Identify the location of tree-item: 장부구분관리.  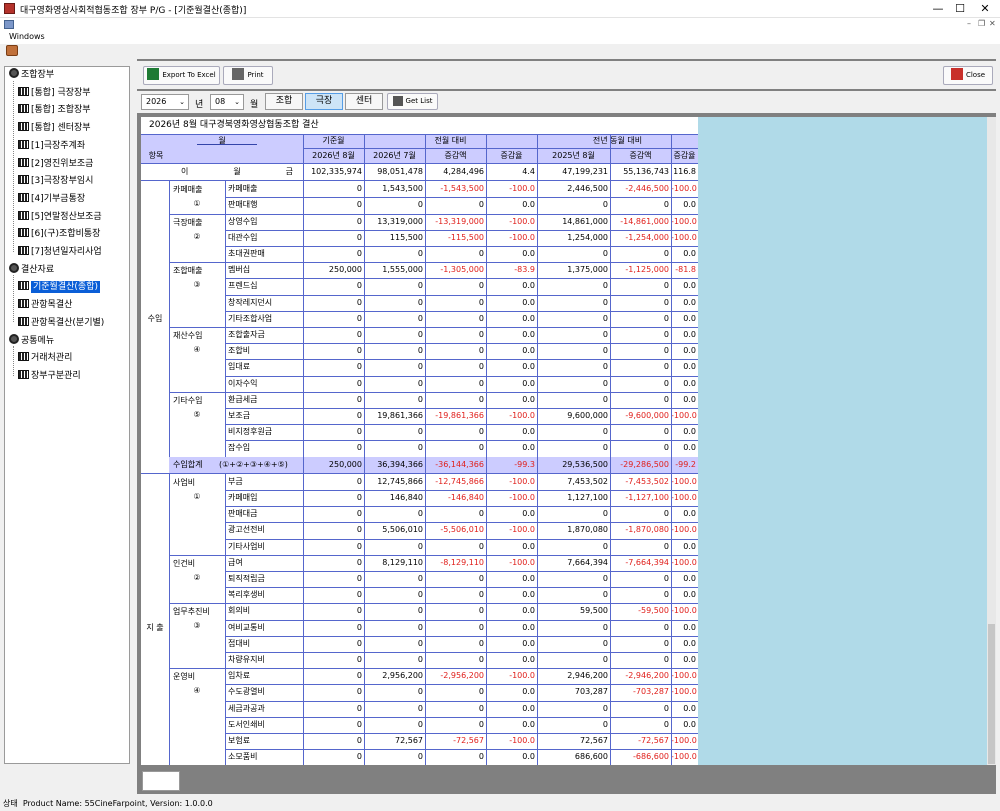
(49, 376).